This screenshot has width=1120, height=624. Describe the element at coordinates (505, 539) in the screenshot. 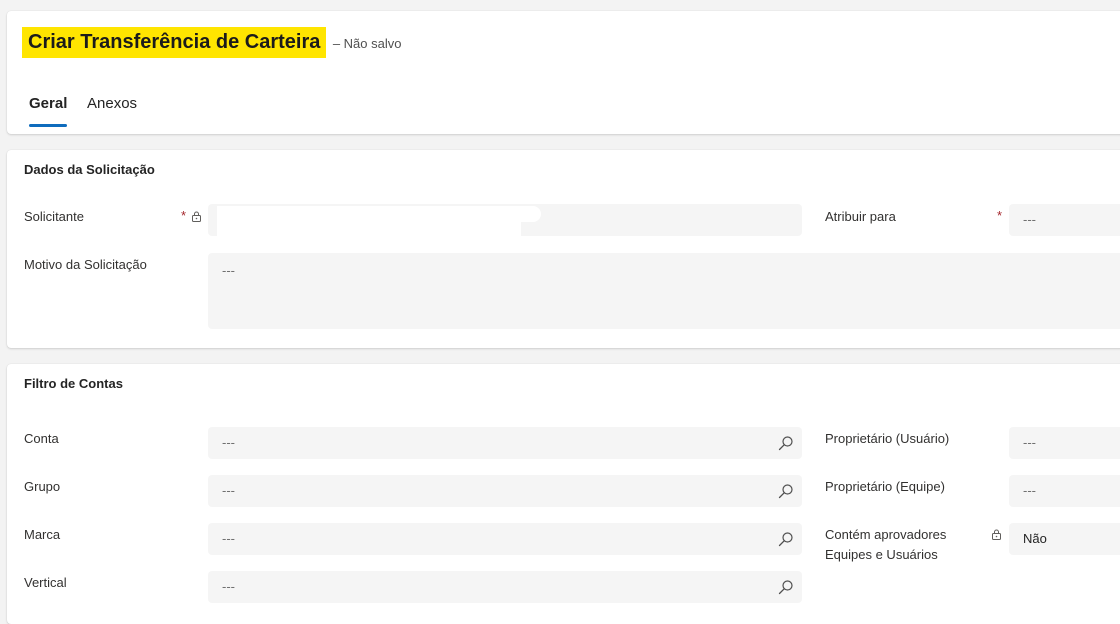

I see `marca-lookup: ---` at that location.